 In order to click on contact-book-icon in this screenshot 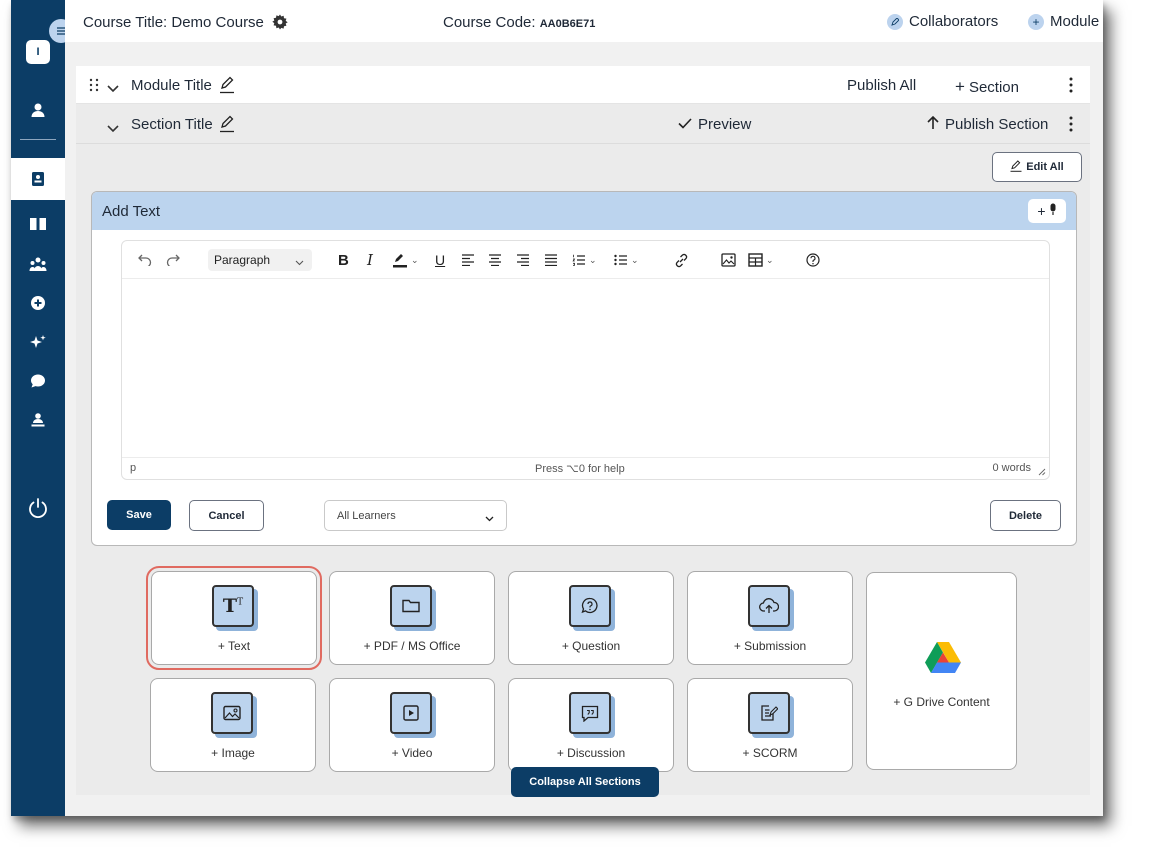, I will do `click(38, 179)`.